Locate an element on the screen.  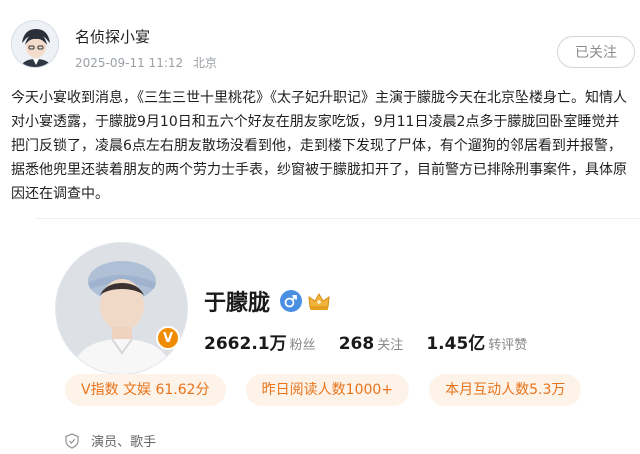
profile-name: 于朦胧 is located at coordinates (237, 303).